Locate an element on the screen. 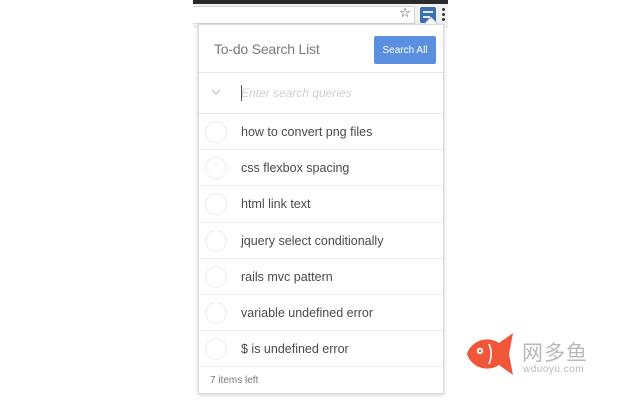 The image size is (640, 400). page-title: To-do Search List is located at coordinates (267, 49).